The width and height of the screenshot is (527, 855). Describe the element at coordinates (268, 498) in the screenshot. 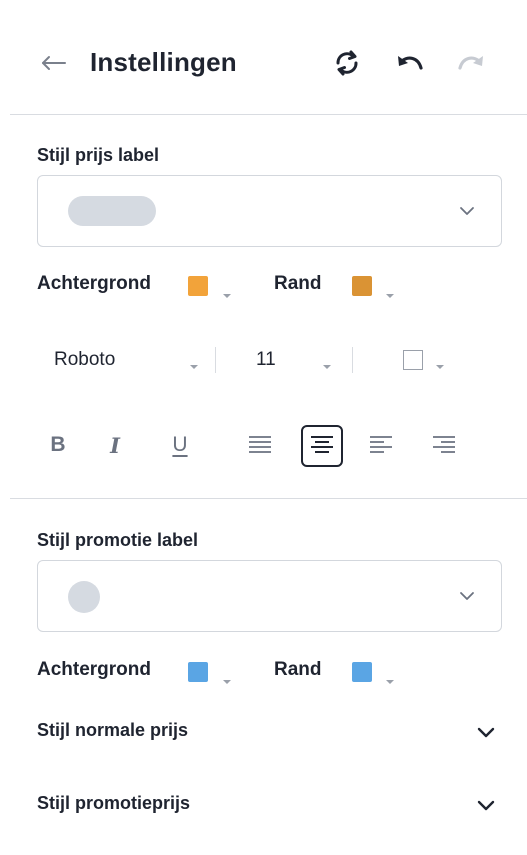

I see `section-divider` at that location.